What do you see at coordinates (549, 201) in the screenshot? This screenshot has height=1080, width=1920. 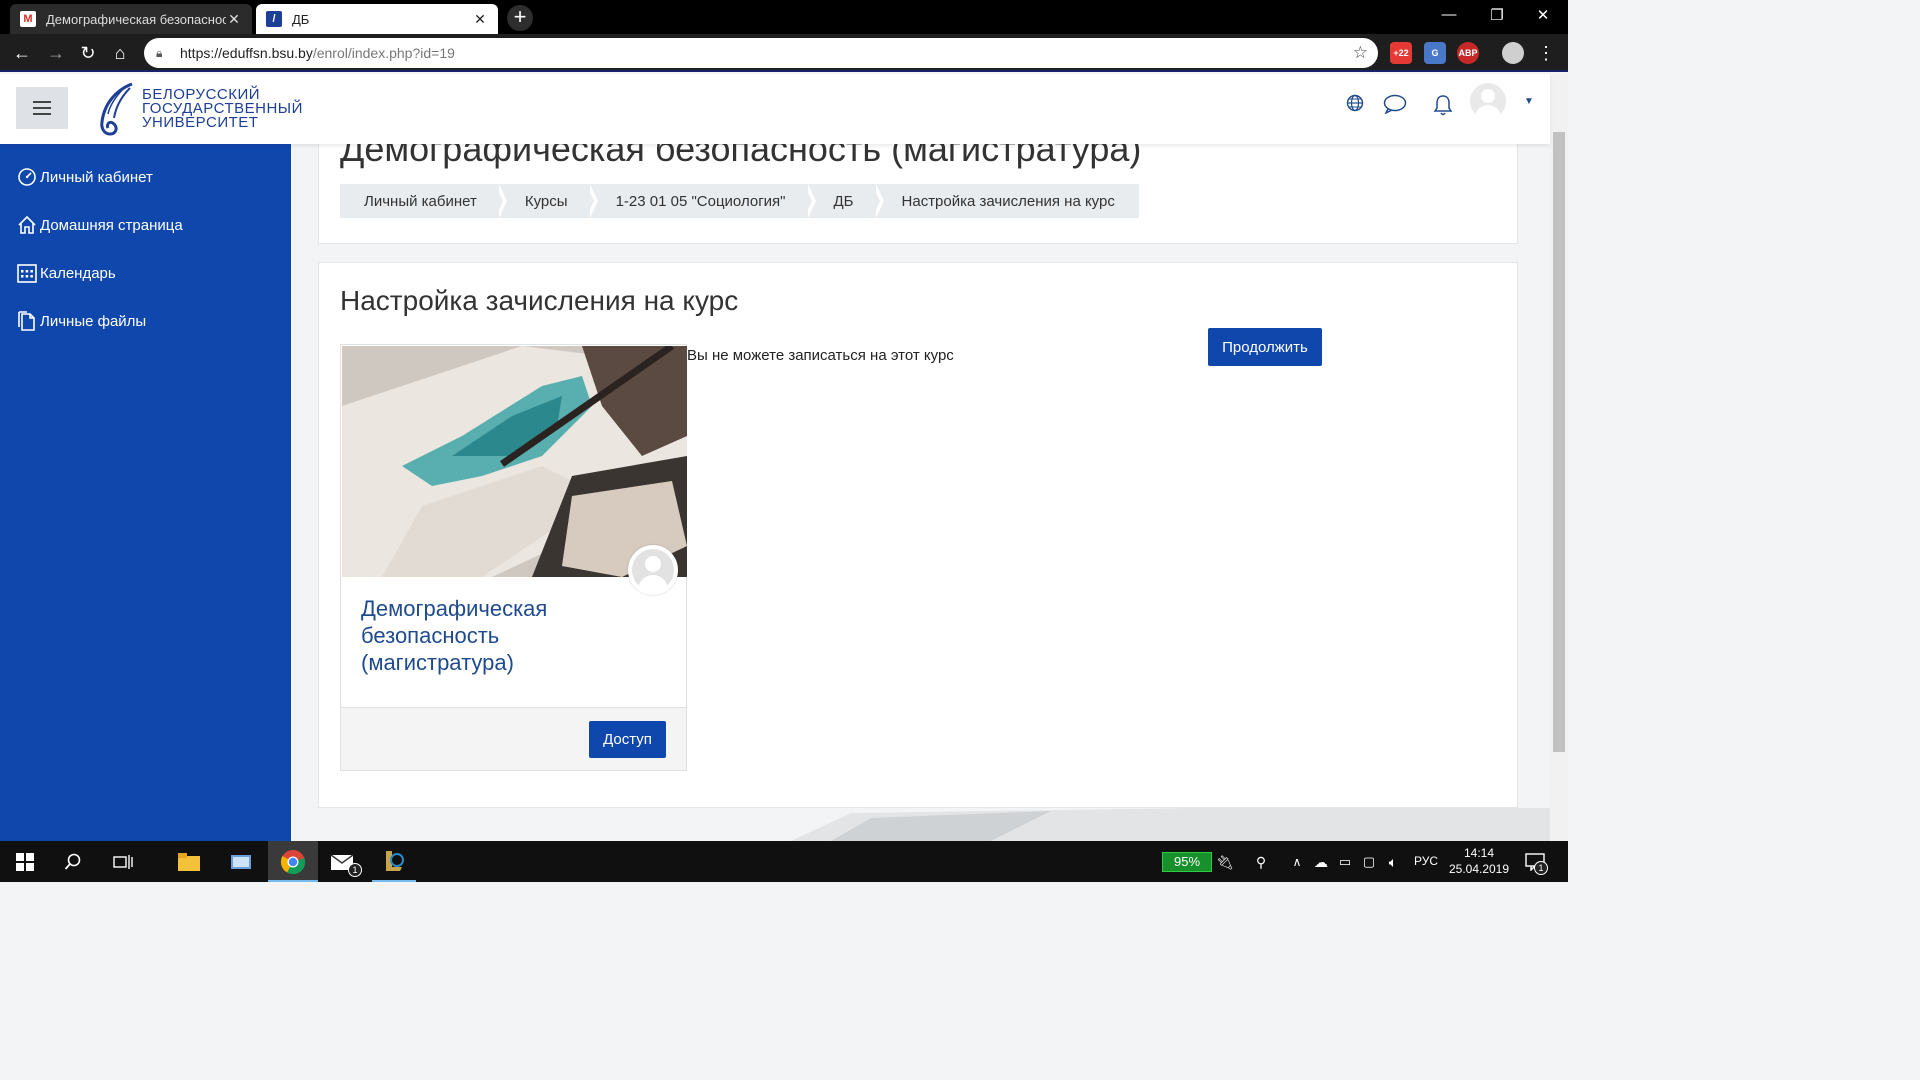 I see `breadcrumb-item: Курсы` at bounding box center [549, 201].